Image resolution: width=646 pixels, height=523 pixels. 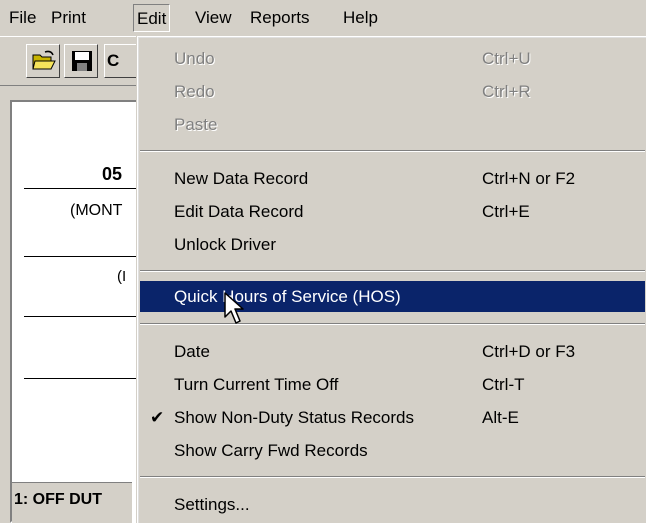 What do you see at coordinates (500, 417) in the screenshot?
I see `menu-item-shortcut: Alt-E` at bounding box center [500, 417].